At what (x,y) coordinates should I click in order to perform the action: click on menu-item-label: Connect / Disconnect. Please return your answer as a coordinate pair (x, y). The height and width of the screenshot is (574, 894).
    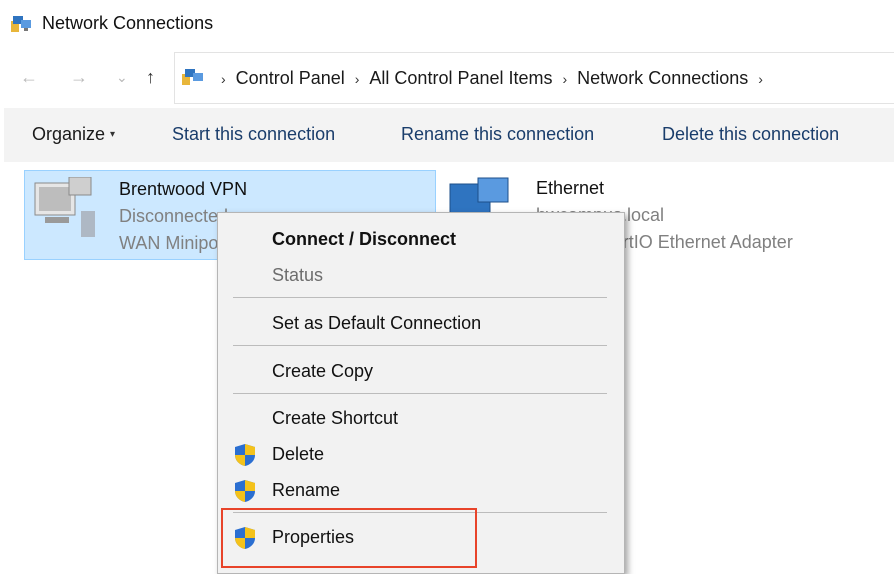
    Looking at the image, I should click on (364, 239).